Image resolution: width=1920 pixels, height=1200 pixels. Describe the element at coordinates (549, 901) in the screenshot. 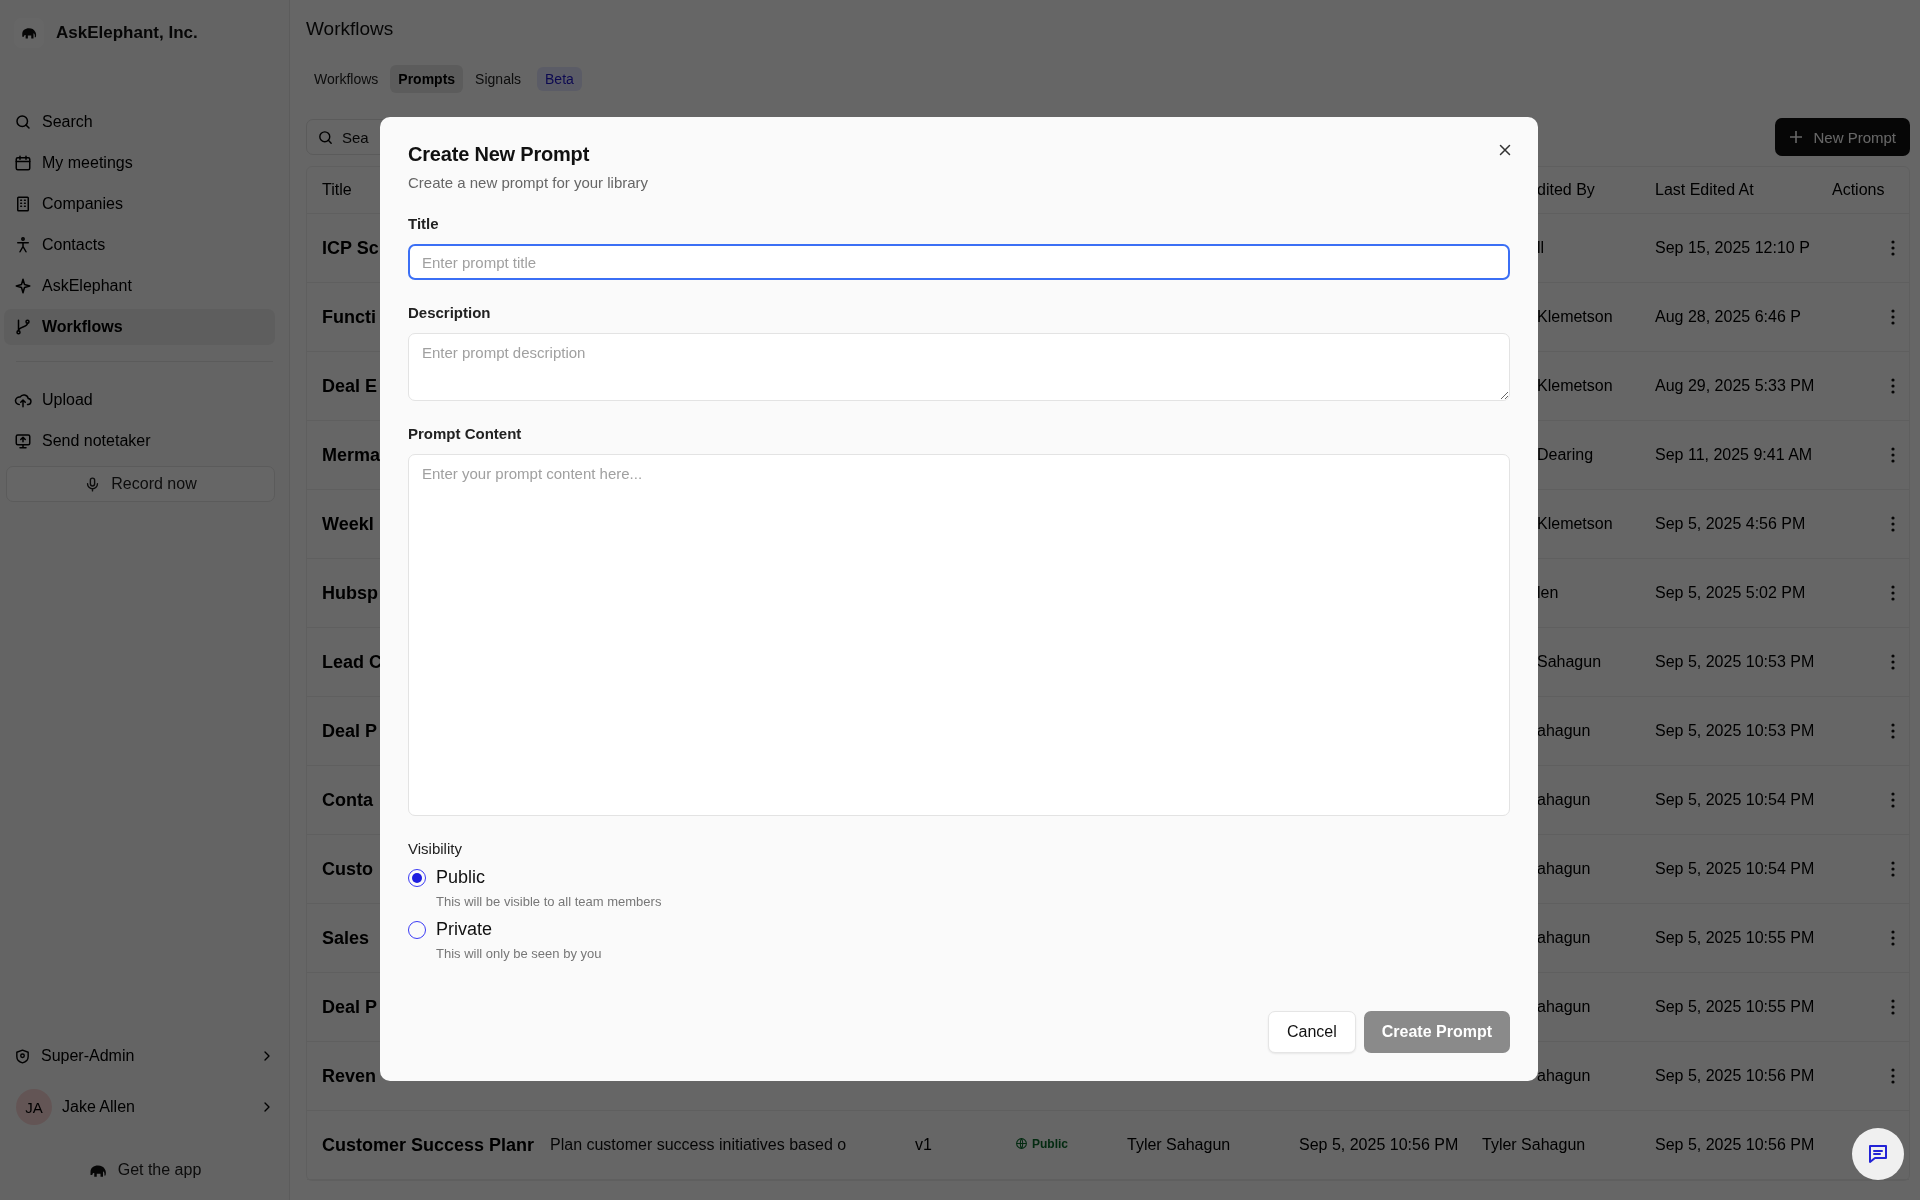

I see `radio-hint: This will be visible to all team members` at that location.